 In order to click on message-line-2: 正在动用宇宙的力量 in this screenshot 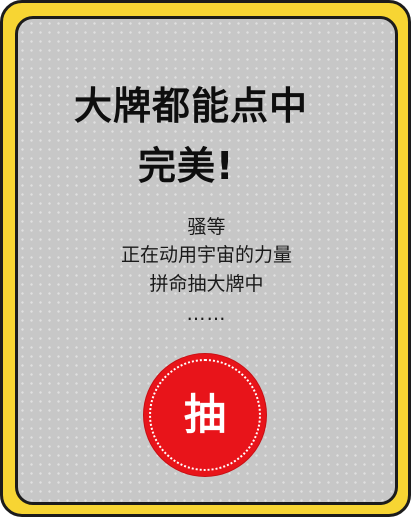, I will do `click(206, 255)`.